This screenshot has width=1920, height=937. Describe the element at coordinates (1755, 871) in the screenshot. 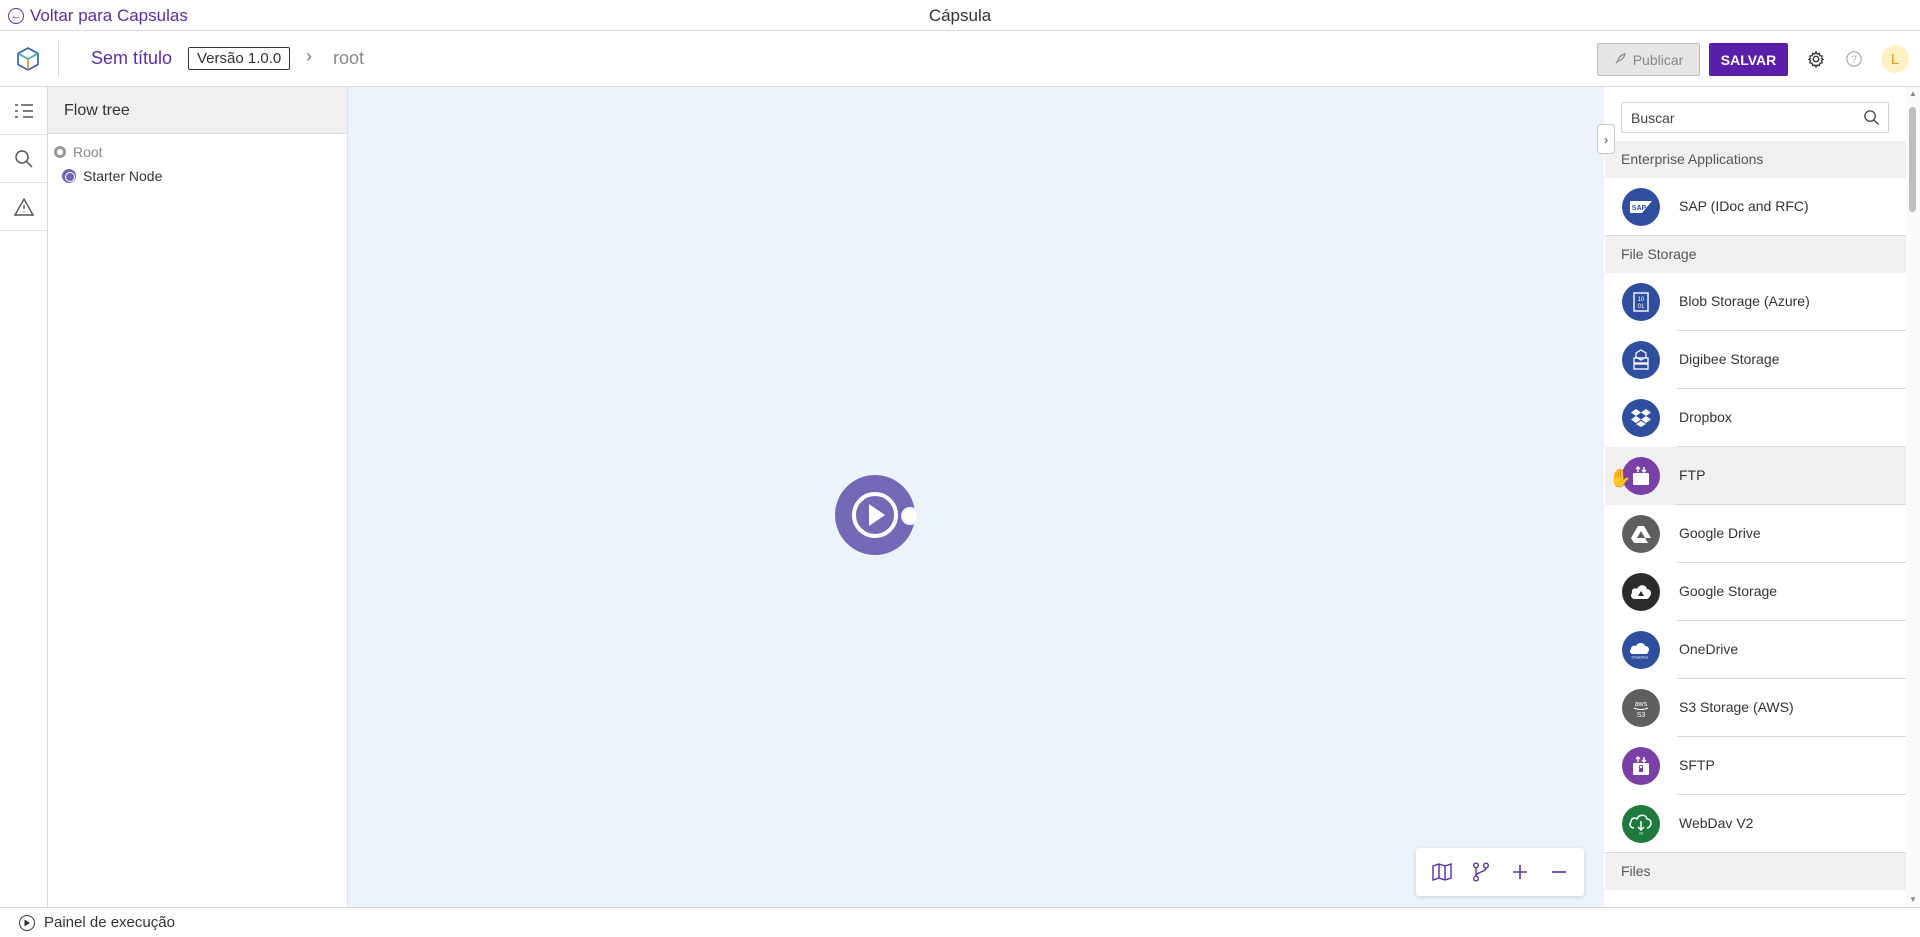

I see `category-header: Files` at that location.